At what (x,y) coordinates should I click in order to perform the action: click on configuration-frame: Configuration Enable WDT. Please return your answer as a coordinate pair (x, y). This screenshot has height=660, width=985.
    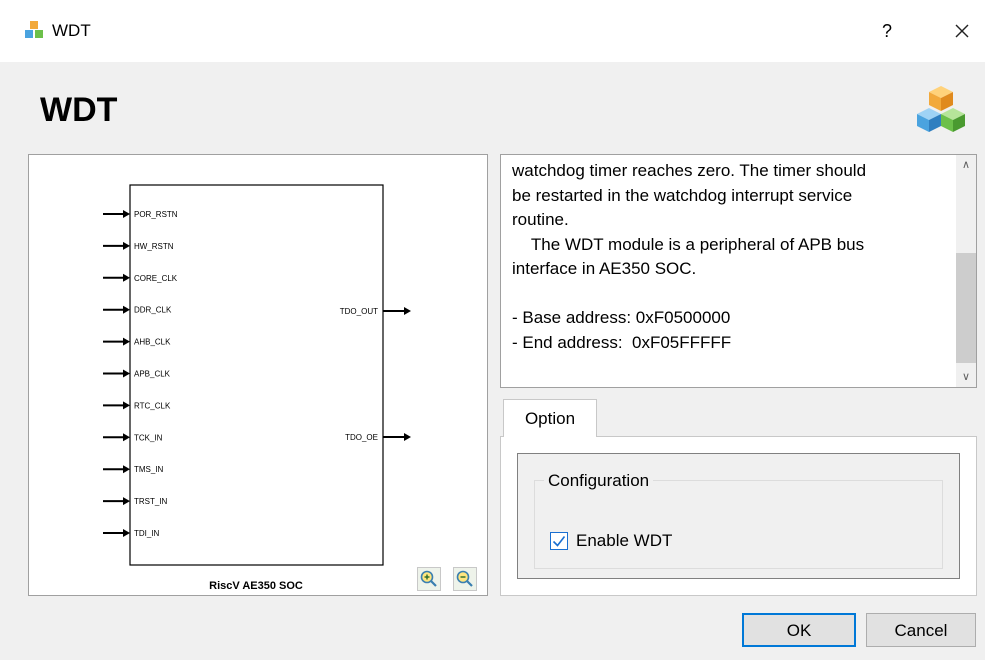
    Looking at the image, I should click on (738, 516).